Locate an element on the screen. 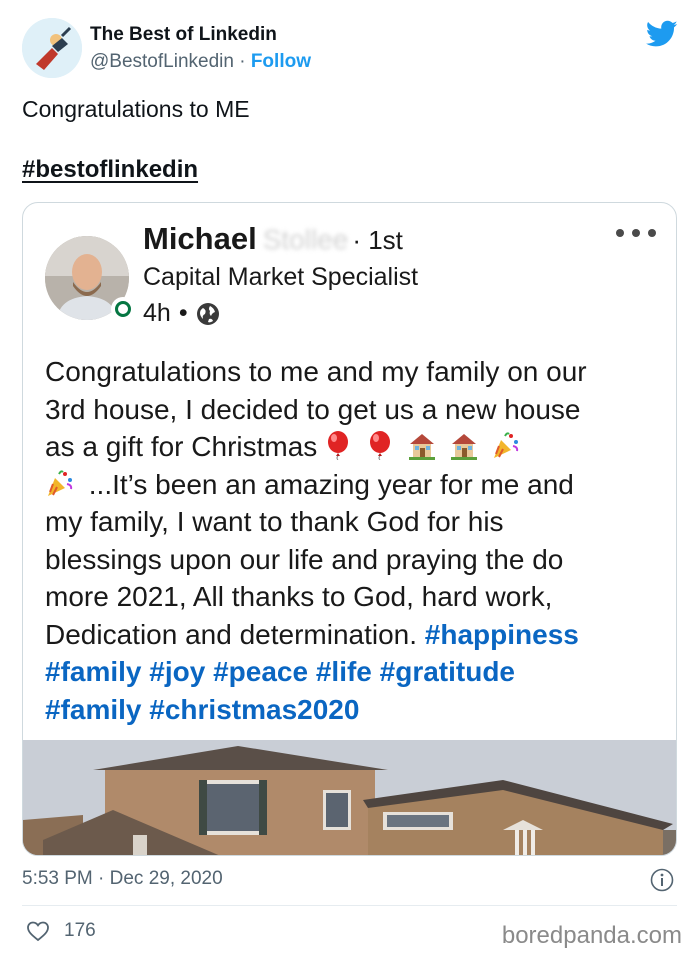  linkedin-time-row: 4h • is located at coordinates (181, 313).